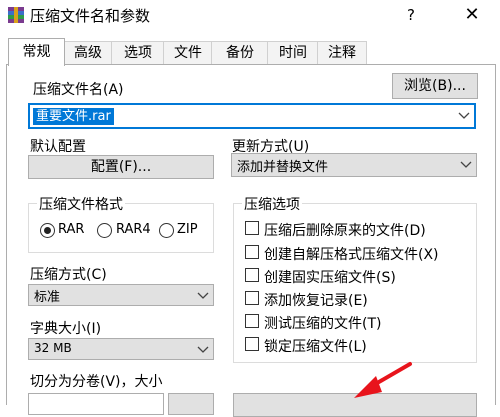 The width and height of the screenshot is (500, 417). Describe the element at coordinates (345, 231) in the screenshot. I see `option-delete-after-label: 压缩后删除原来的文件(D)` at that location.